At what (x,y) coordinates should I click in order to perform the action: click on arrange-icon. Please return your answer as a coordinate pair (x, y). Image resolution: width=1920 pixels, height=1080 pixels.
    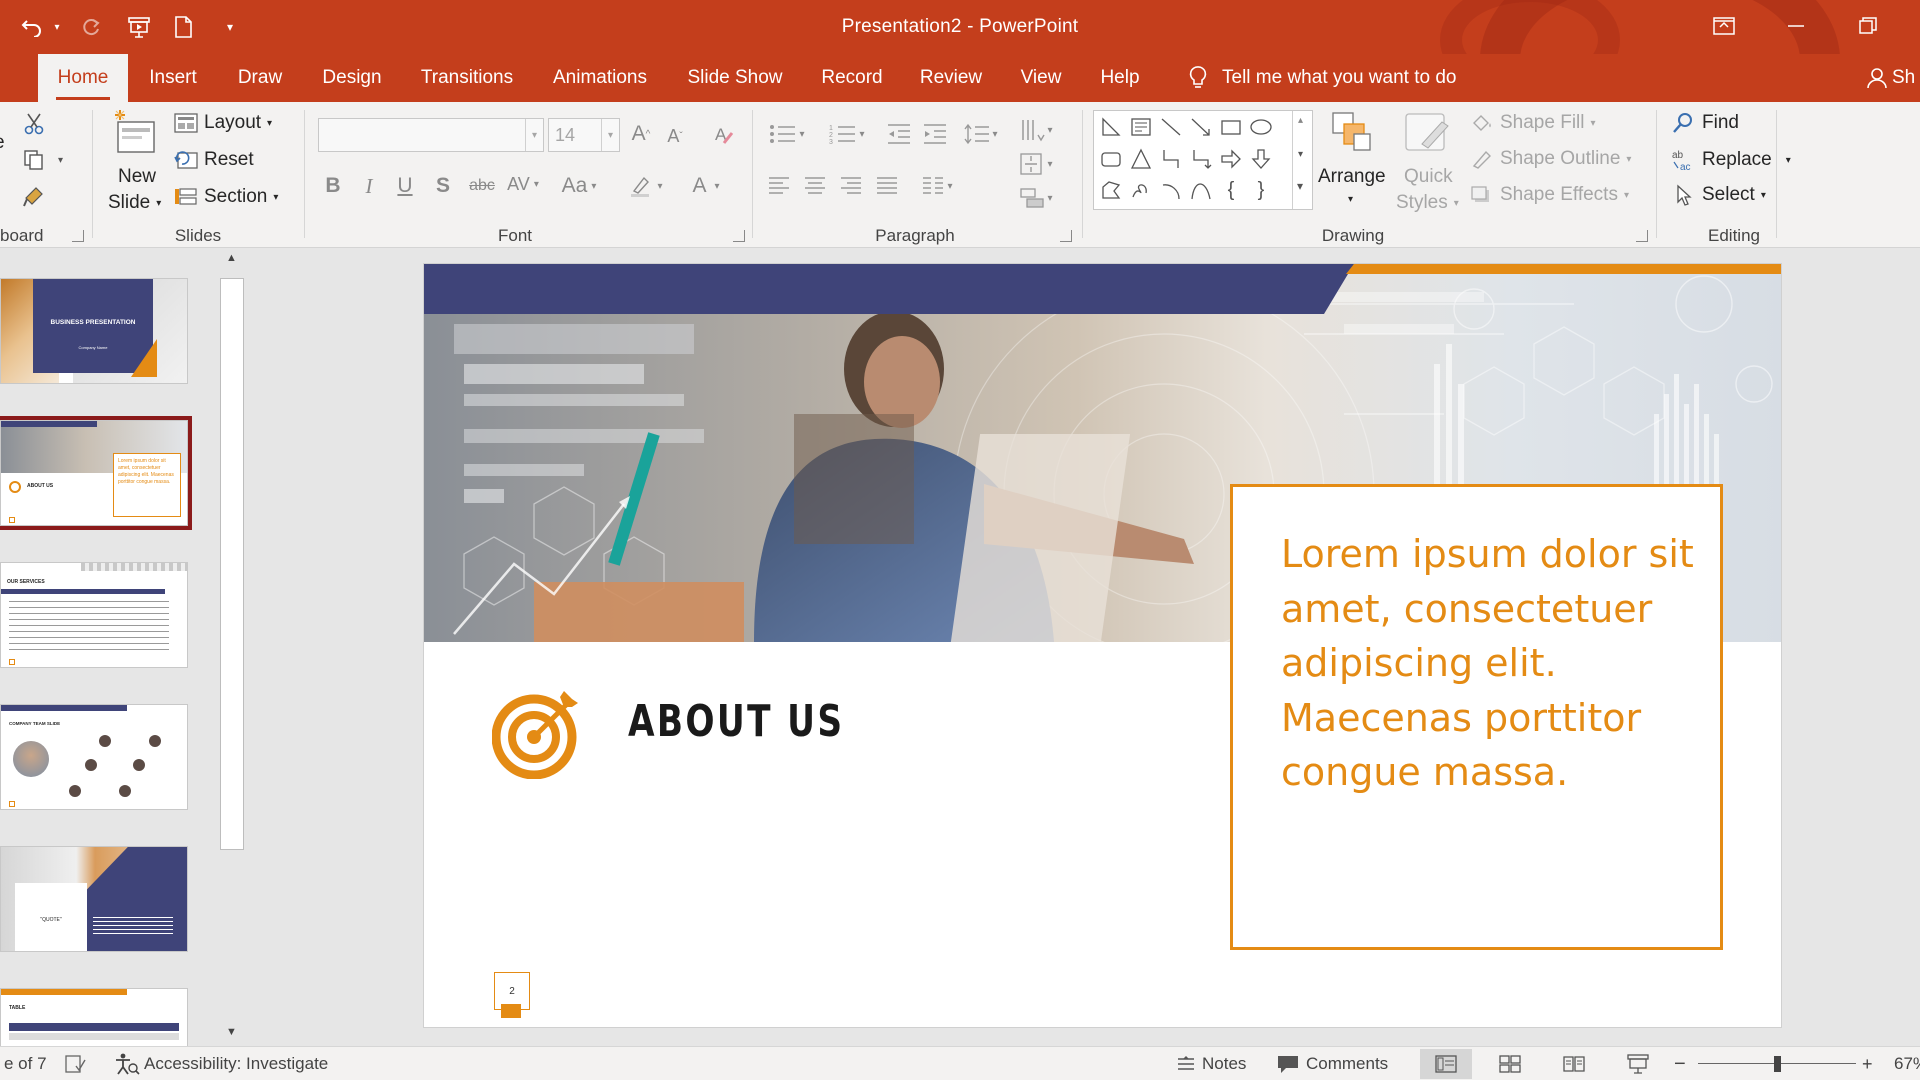
    Looking at the image, I should click on (1352, 132).